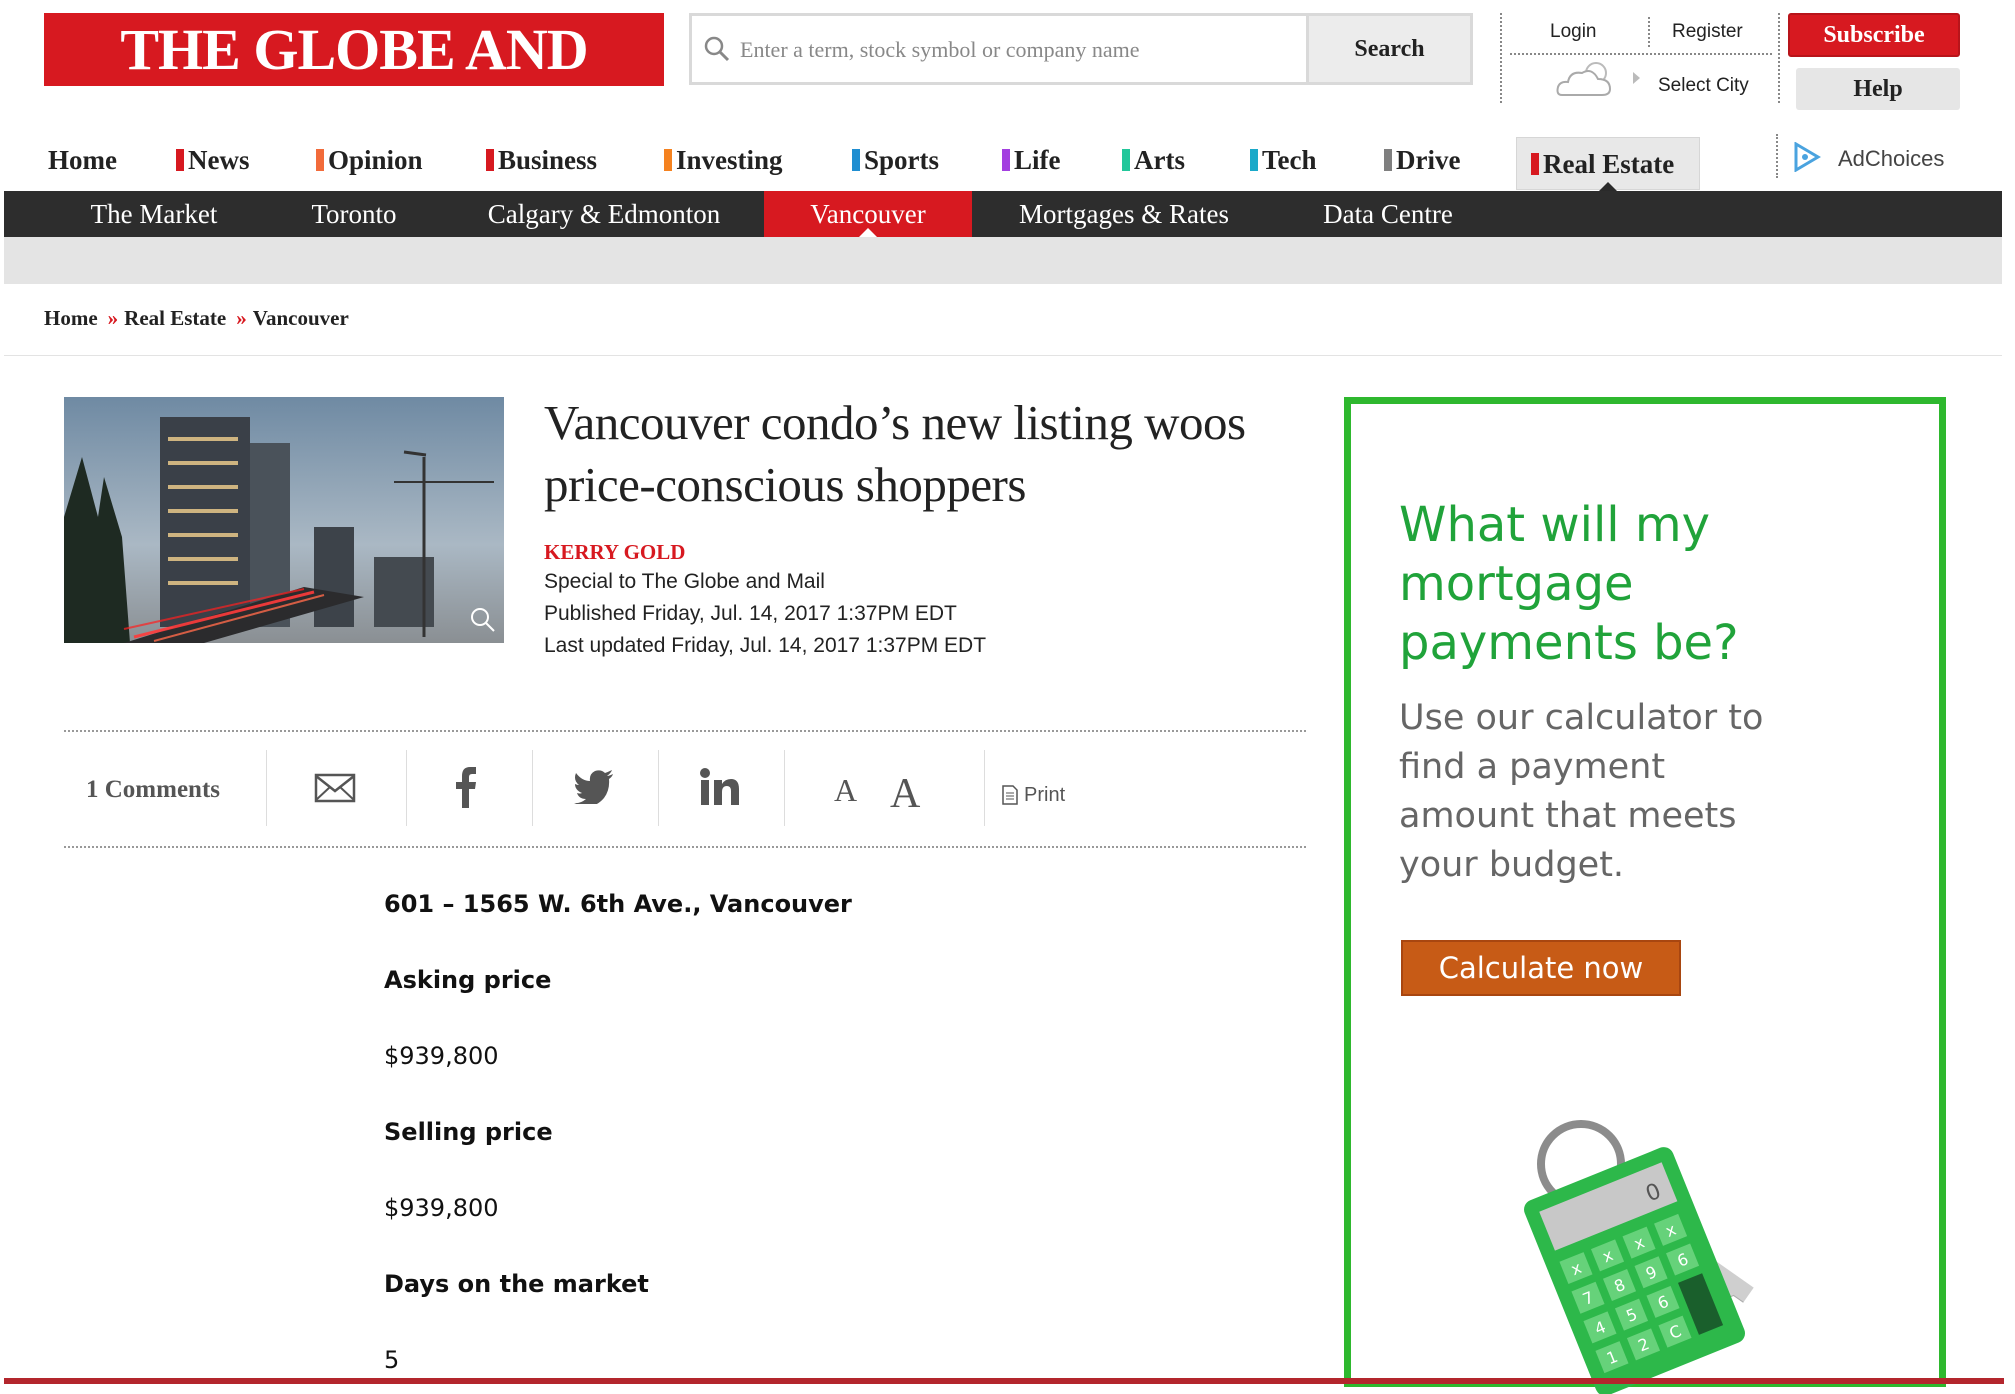 The height and width of the screenshot is (1394, 2015). I want to click on comments-link: 1 Comments, so click(153, 790).